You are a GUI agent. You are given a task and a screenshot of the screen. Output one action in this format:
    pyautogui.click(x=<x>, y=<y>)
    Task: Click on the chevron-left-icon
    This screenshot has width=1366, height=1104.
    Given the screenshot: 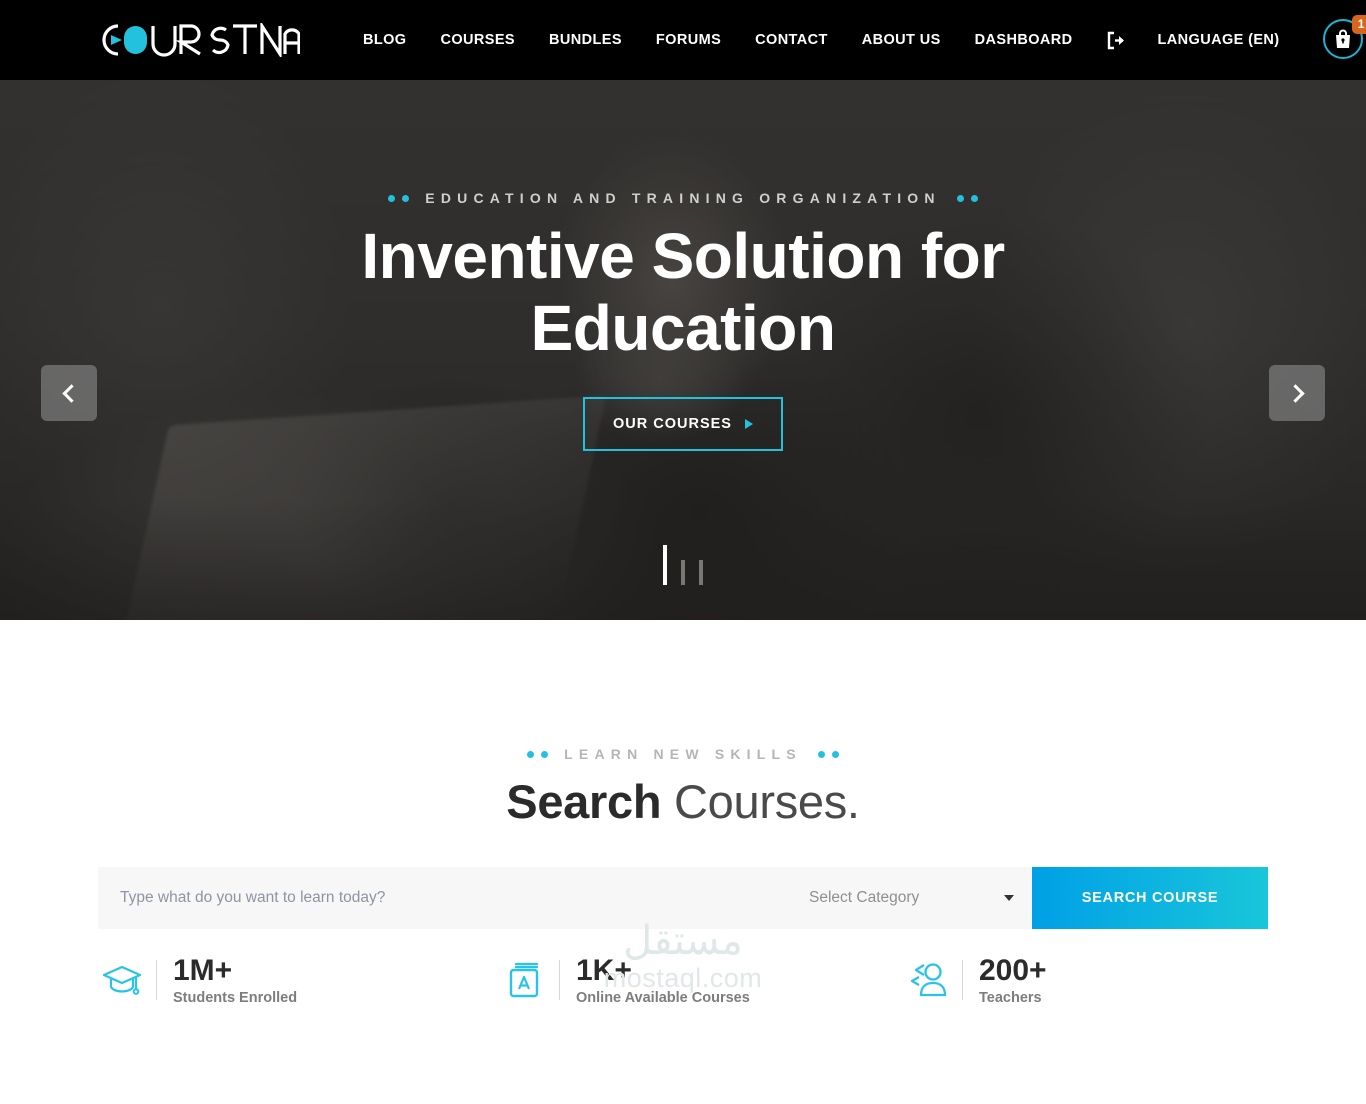 What is the action you would take?
    pyautogui.click(x=71, y=393)
    